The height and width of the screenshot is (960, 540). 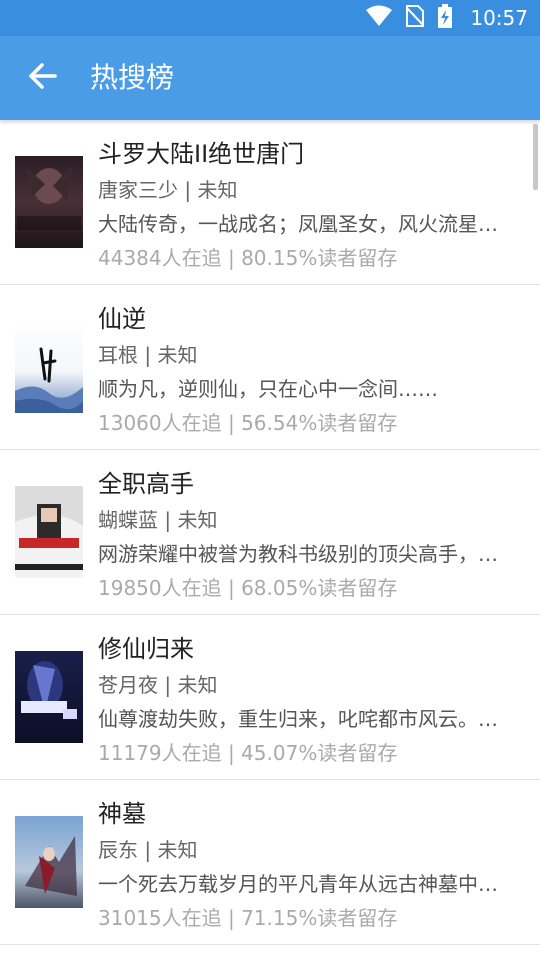 I want to click on clock: 10:57, so click(x=499, y=18).